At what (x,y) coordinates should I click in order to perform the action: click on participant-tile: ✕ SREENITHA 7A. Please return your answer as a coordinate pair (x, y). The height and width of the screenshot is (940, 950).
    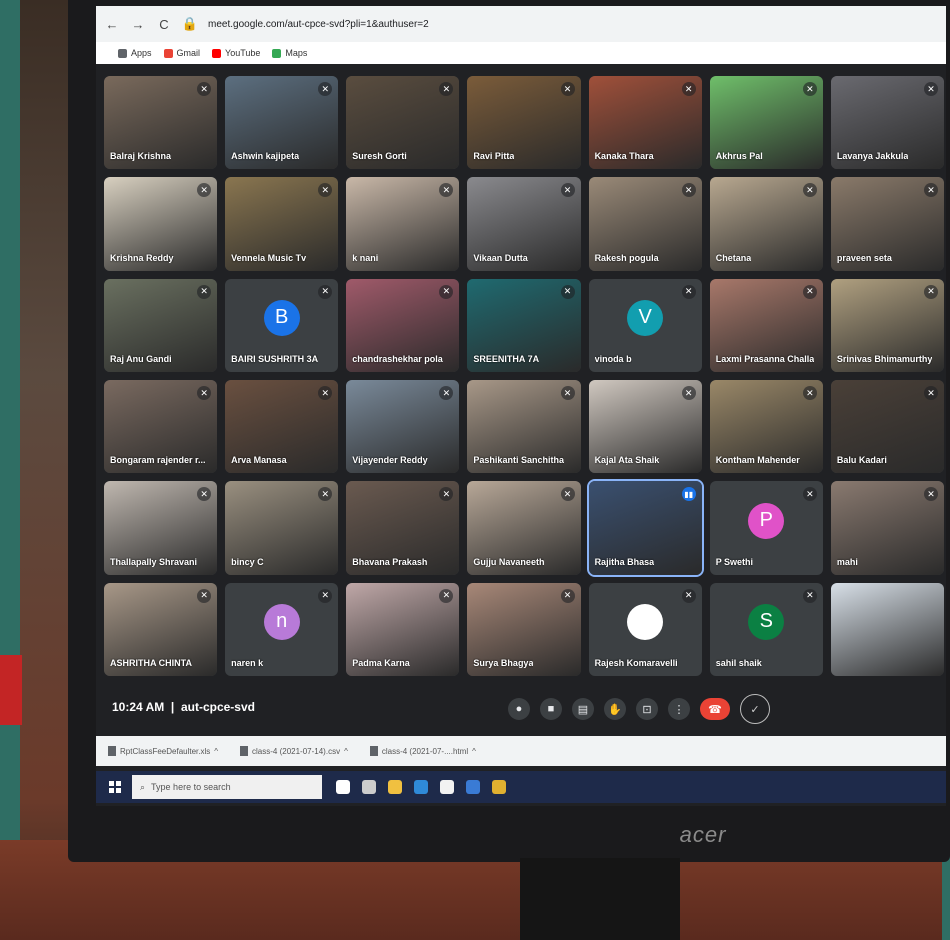
    Looking at the image, I should click on (524, 325).